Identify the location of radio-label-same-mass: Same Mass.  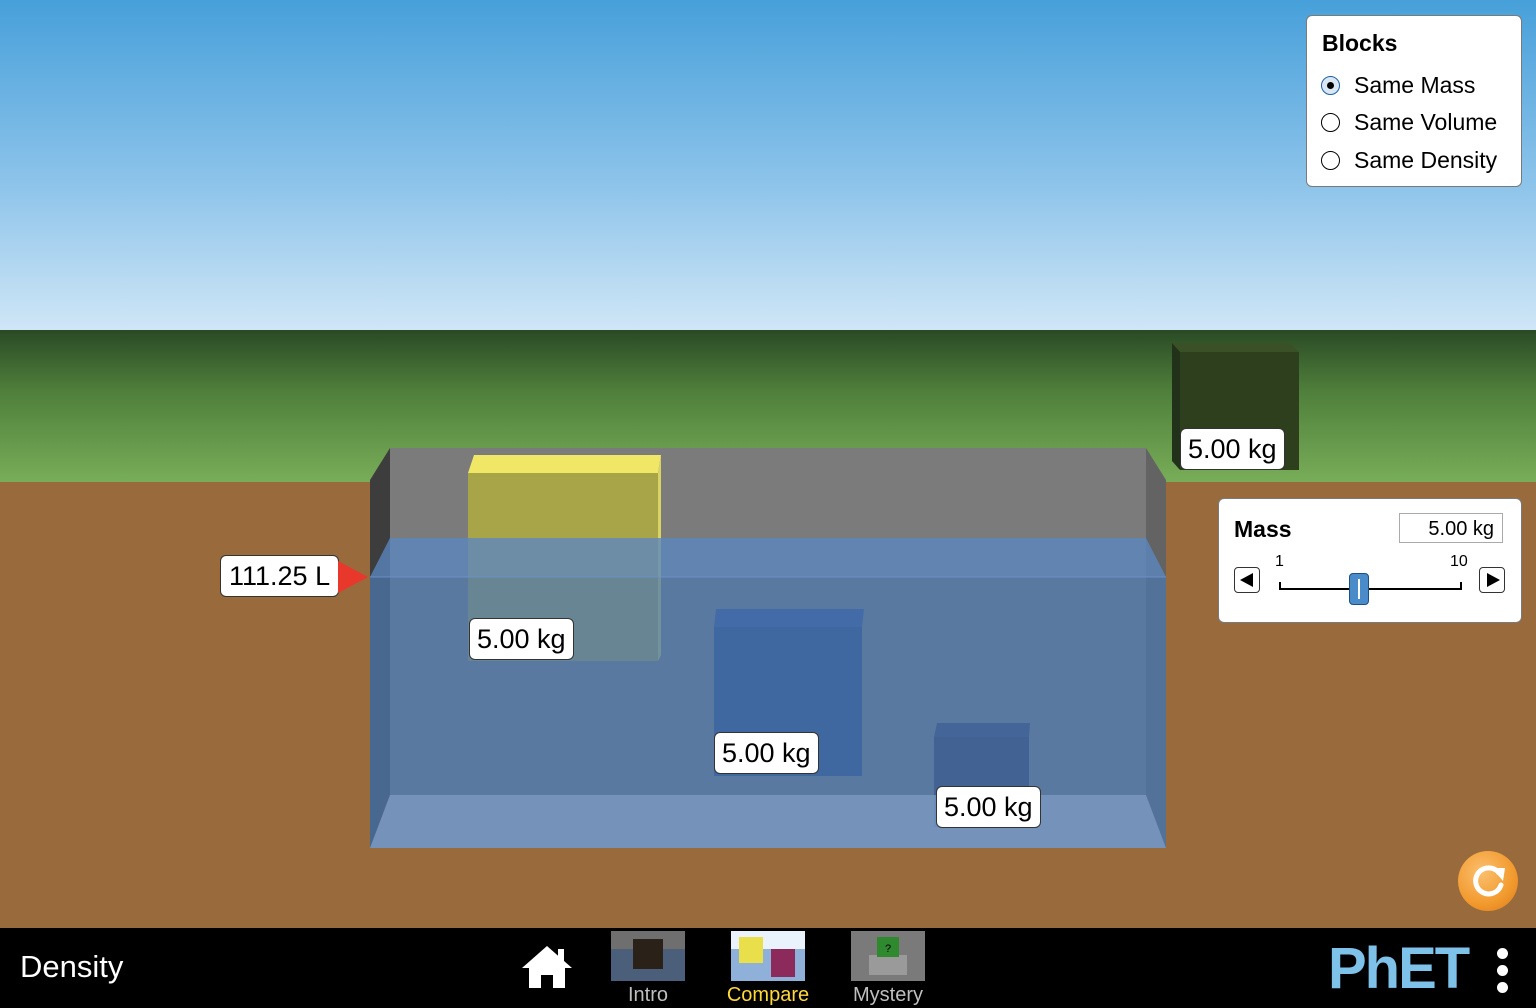
(1415, 84).